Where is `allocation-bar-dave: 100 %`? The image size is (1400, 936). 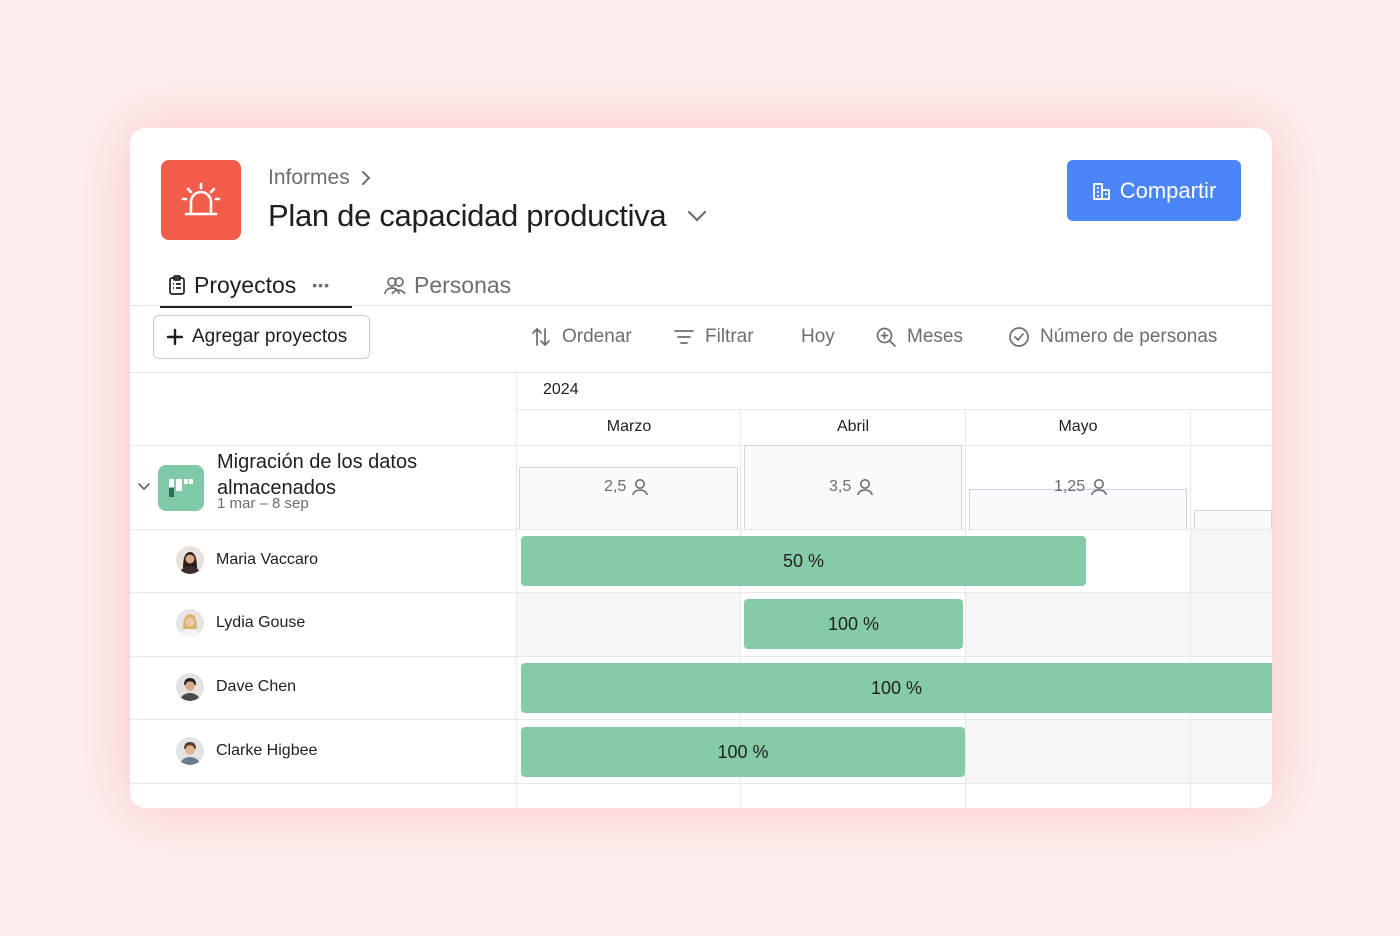
allocation-bar-dave: 100 % is located at coordinates (896, 688).